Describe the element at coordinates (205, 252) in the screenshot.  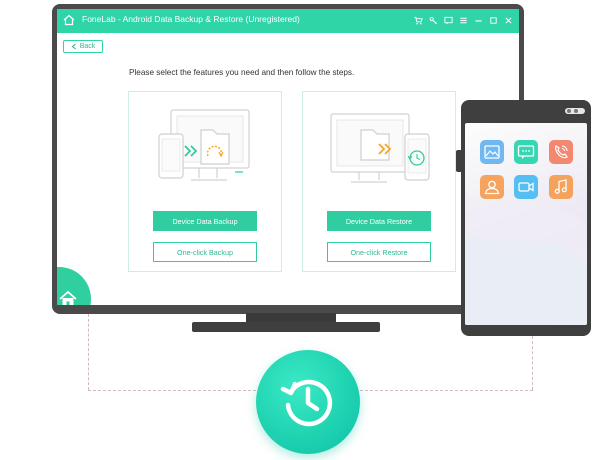
I see `one-click-backup-button: One-click Backup` at that location.